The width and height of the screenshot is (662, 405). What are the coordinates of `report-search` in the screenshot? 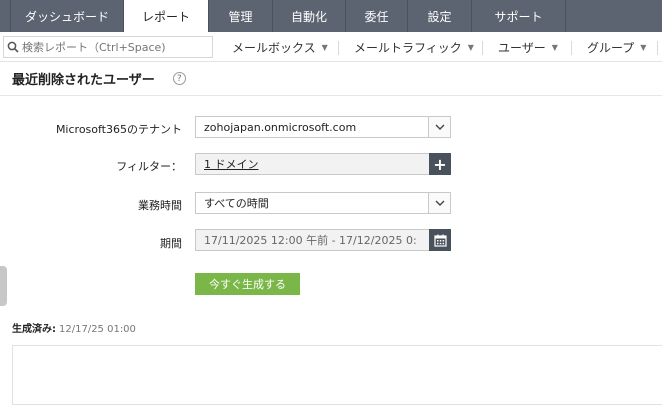 It's located at (108, 47).